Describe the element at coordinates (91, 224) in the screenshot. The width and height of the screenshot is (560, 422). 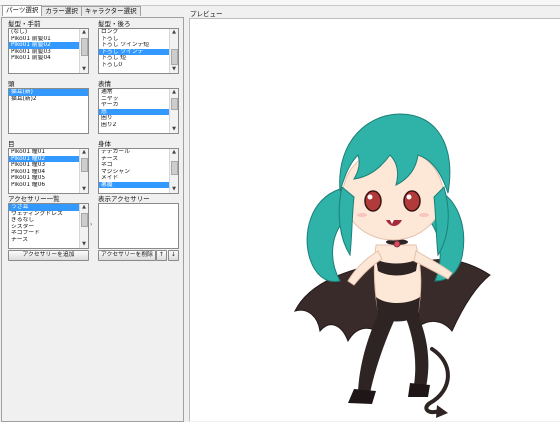
I see `transfer-arrow-icon: ›` at that location.